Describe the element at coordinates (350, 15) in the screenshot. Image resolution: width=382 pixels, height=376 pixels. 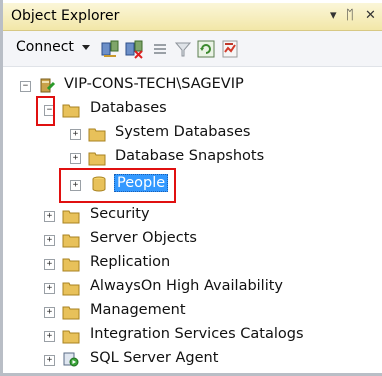
I see `pin-icon: ᛖ` at that location.